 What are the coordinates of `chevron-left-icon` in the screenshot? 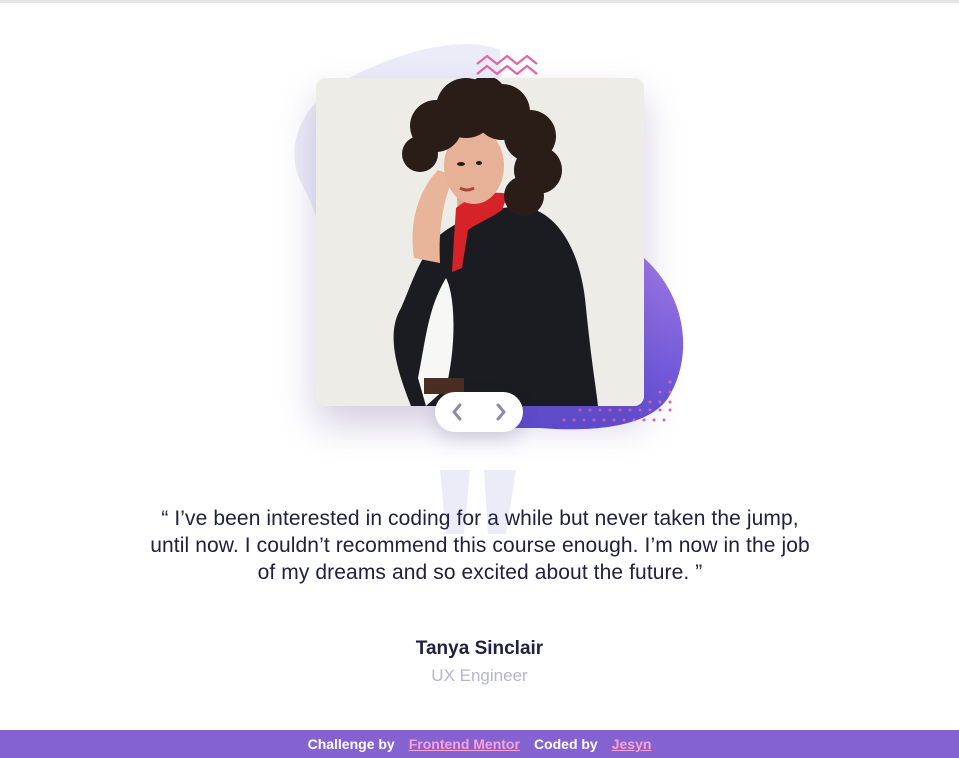 It's located at (457, 412).